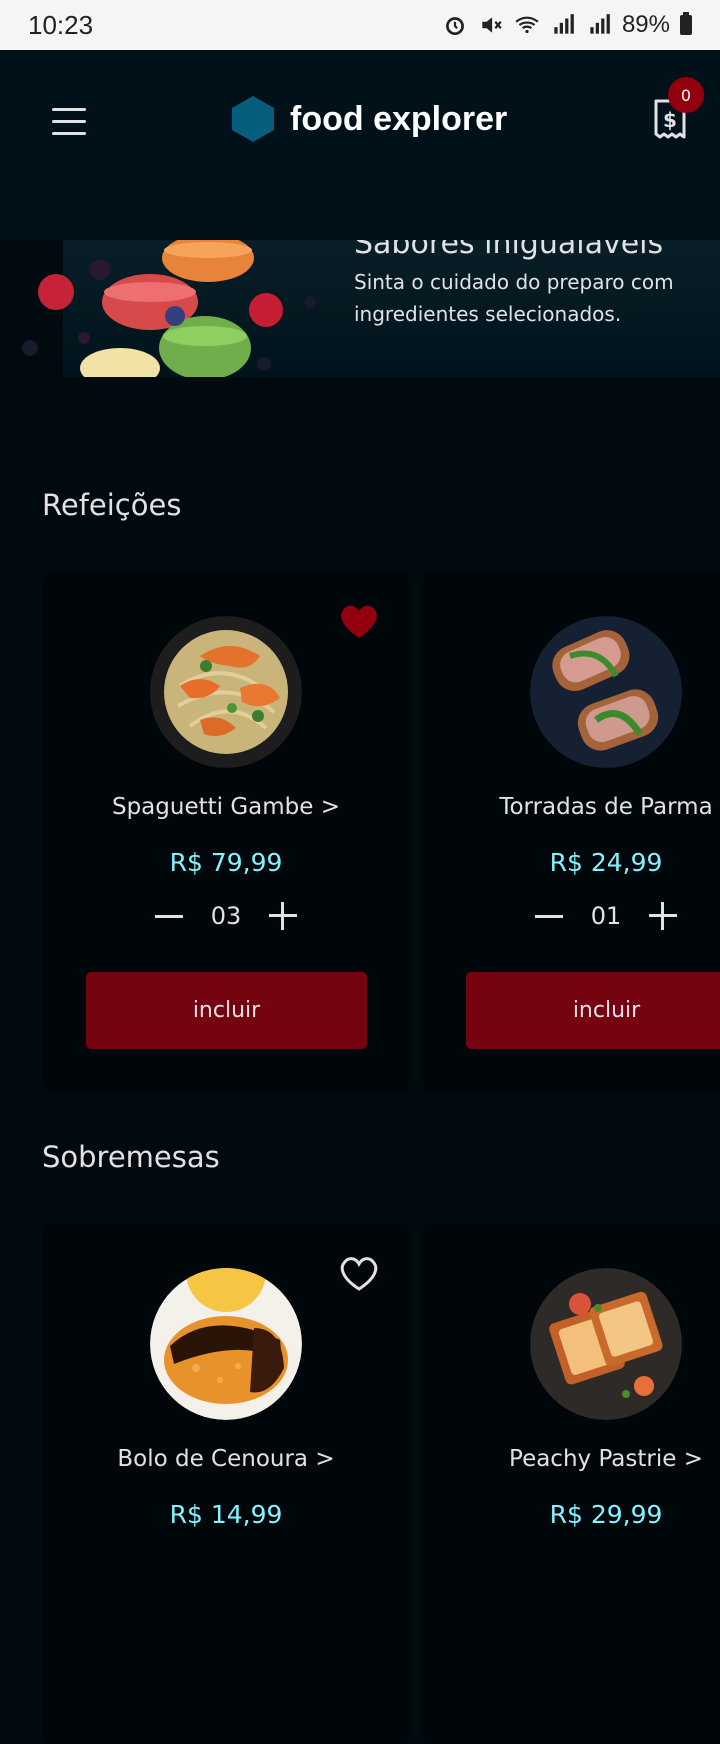  Describe the element at coordinates (112, 505) in the screenshot. I see `section-title-meals: Refeições` at that location.